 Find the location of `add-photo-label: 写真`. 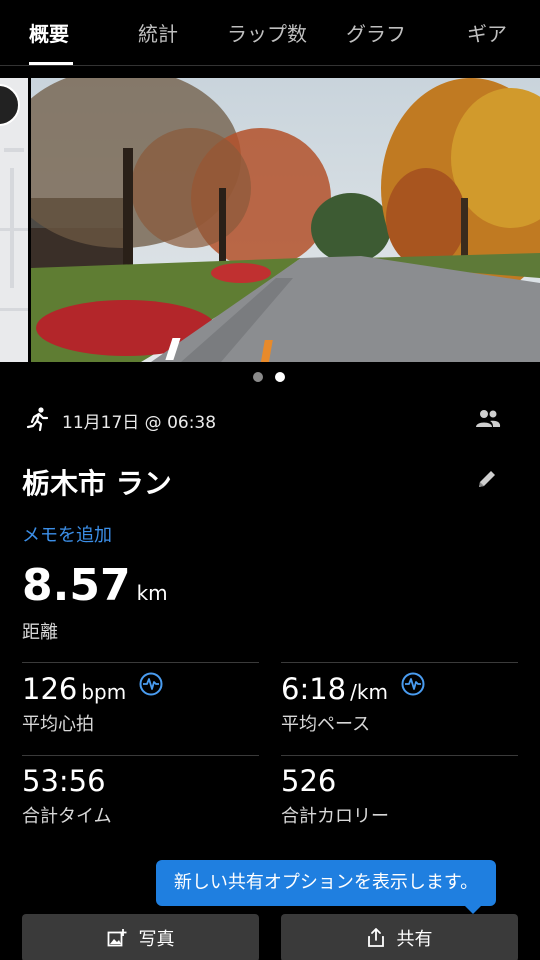

add-photo-label: 写真 is located at coordinates (156, 939).